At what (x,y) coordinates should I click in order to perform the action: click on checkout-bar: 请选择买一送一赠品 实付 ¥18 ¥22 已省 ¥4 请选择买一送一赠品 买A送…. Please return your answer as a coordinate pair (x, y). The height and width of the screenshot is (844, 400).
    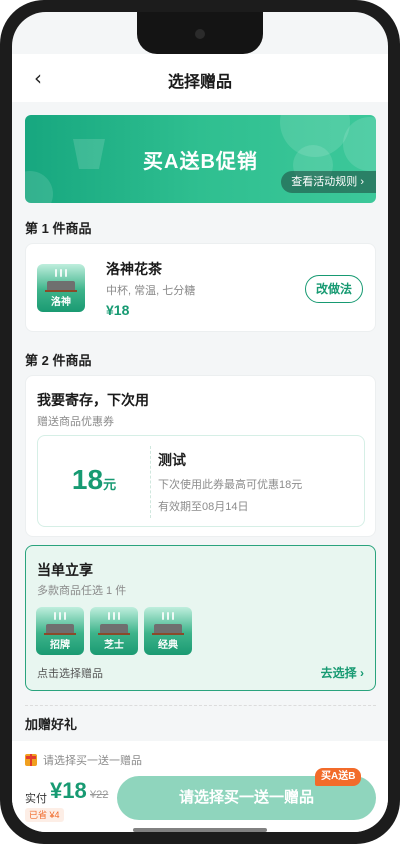
    Looking at the image, I should click on (200, 786).